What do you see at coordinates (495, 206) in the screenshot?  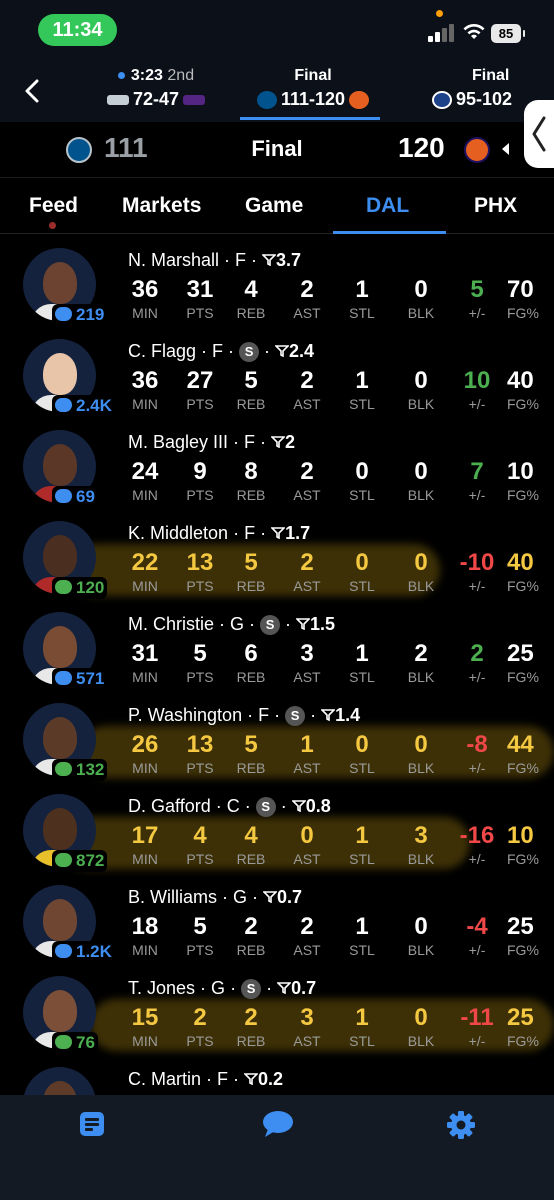 I see `tab-phx: PHX` at bounding box center [495, 206].